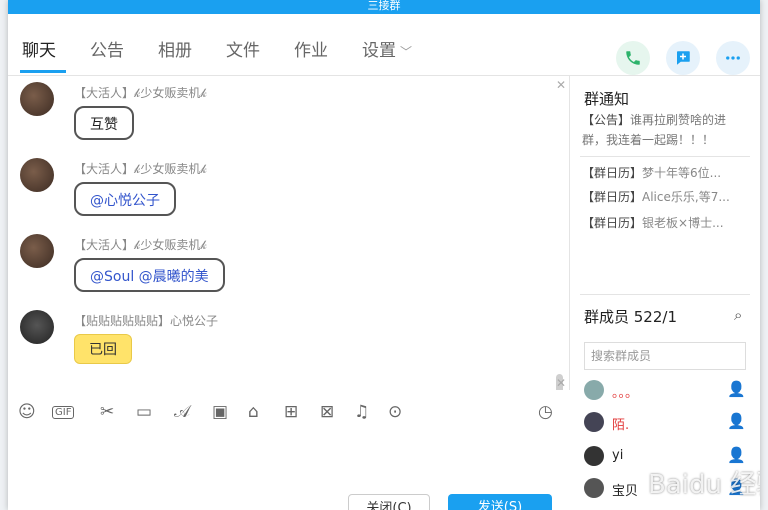 This screenshot has width=768, height=510. I want to click on send-button: 发送(S), so click(500, 502).